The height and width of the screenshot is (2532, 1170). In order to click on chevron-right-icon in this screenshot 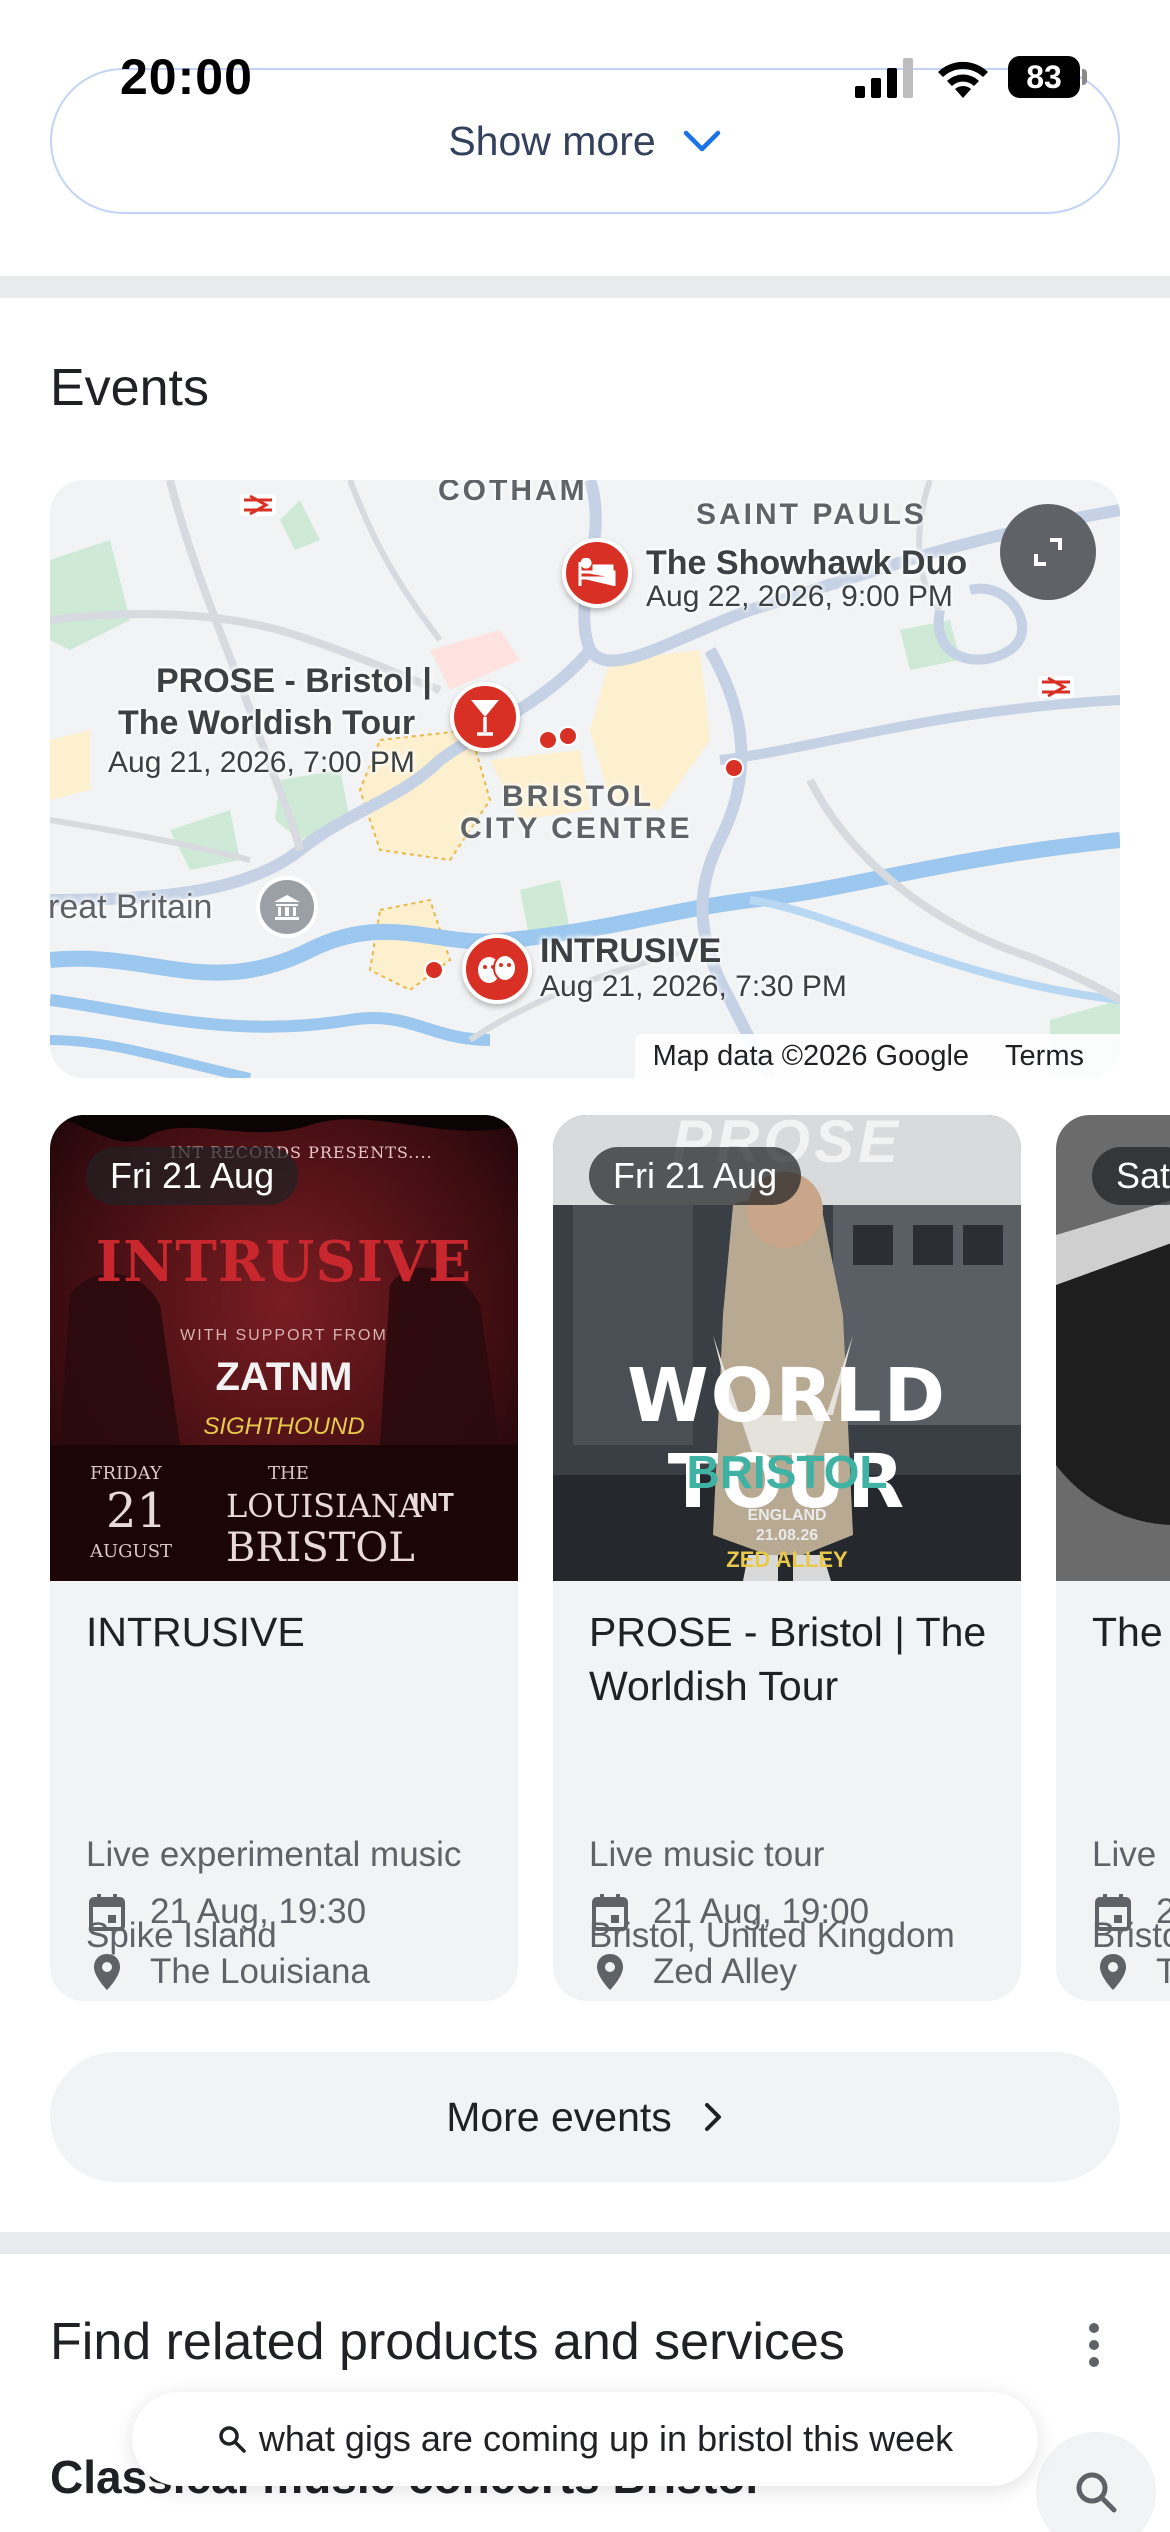, I will do `click(712, 2117)`.